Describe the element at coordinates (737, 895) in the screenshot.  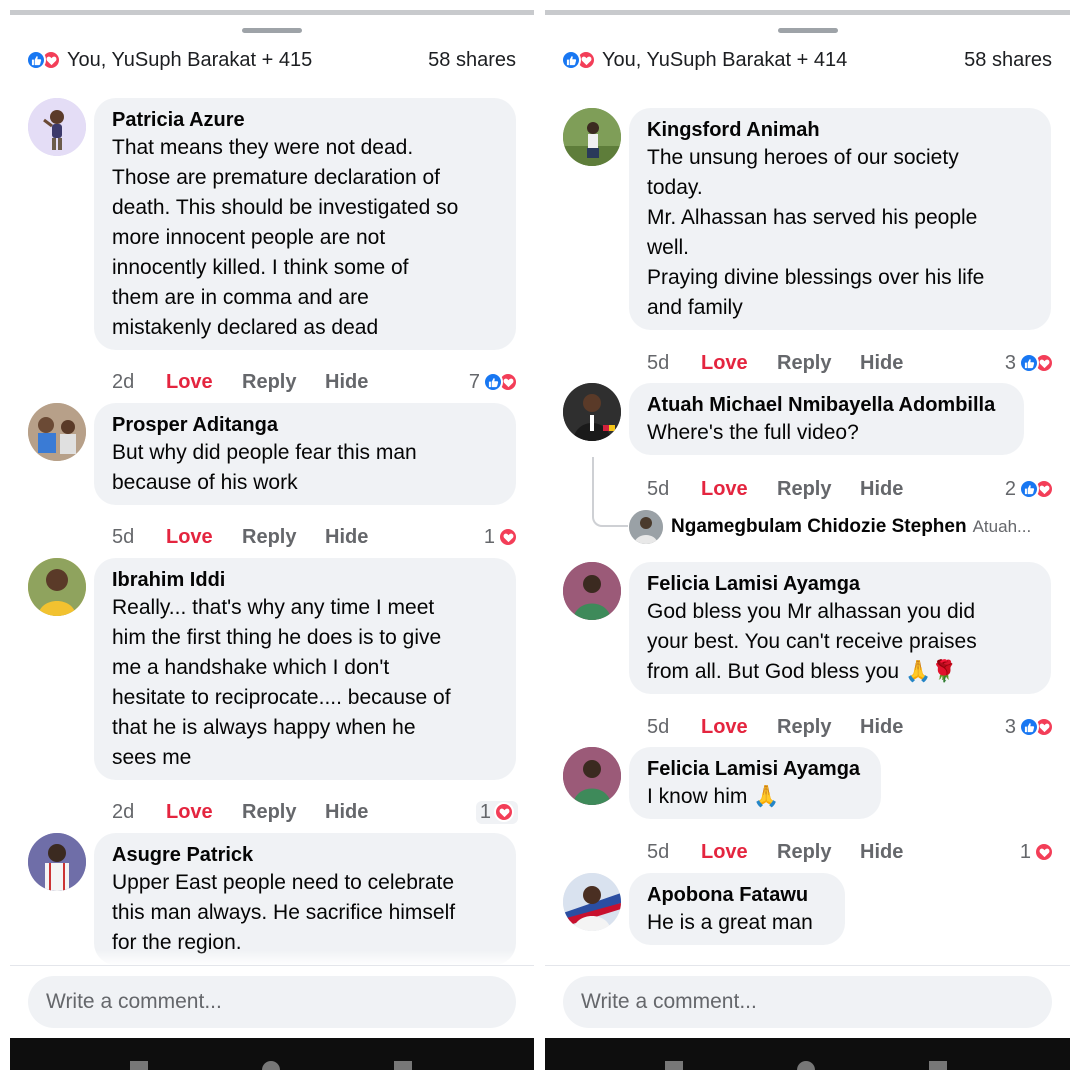
I see `comment-author: Apobona Fatawu` at that location.